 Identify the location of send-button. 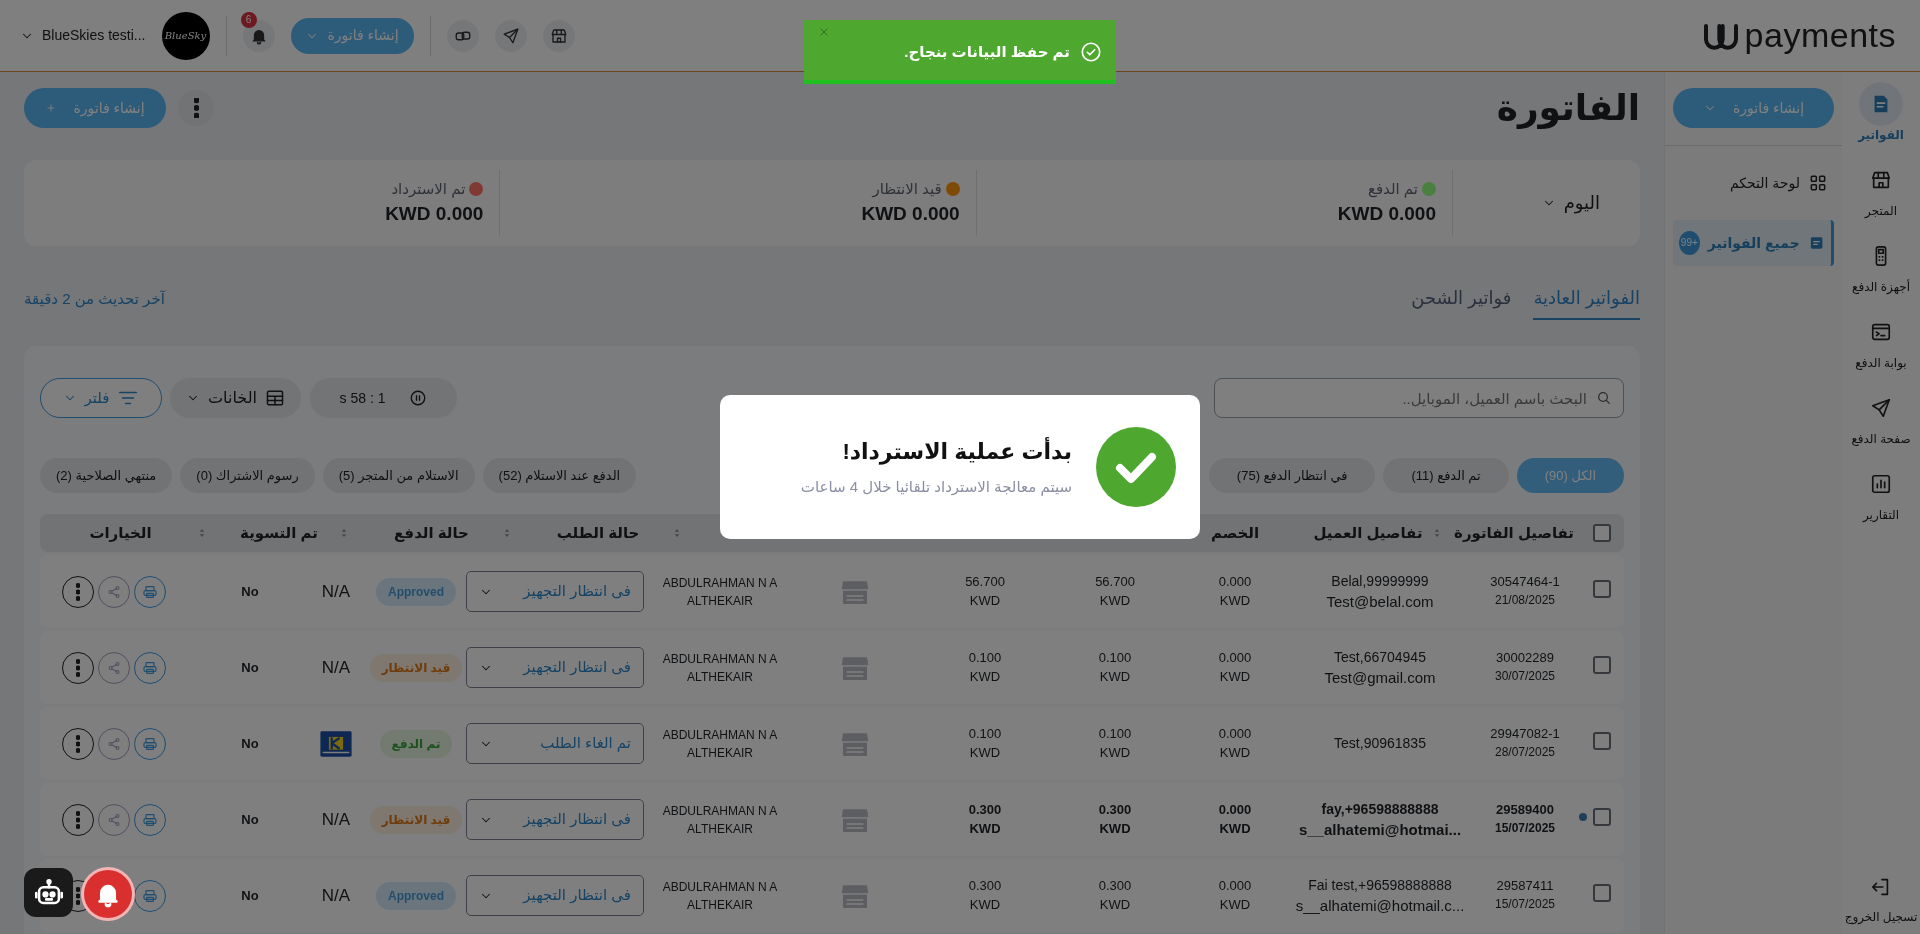
(510, 35).